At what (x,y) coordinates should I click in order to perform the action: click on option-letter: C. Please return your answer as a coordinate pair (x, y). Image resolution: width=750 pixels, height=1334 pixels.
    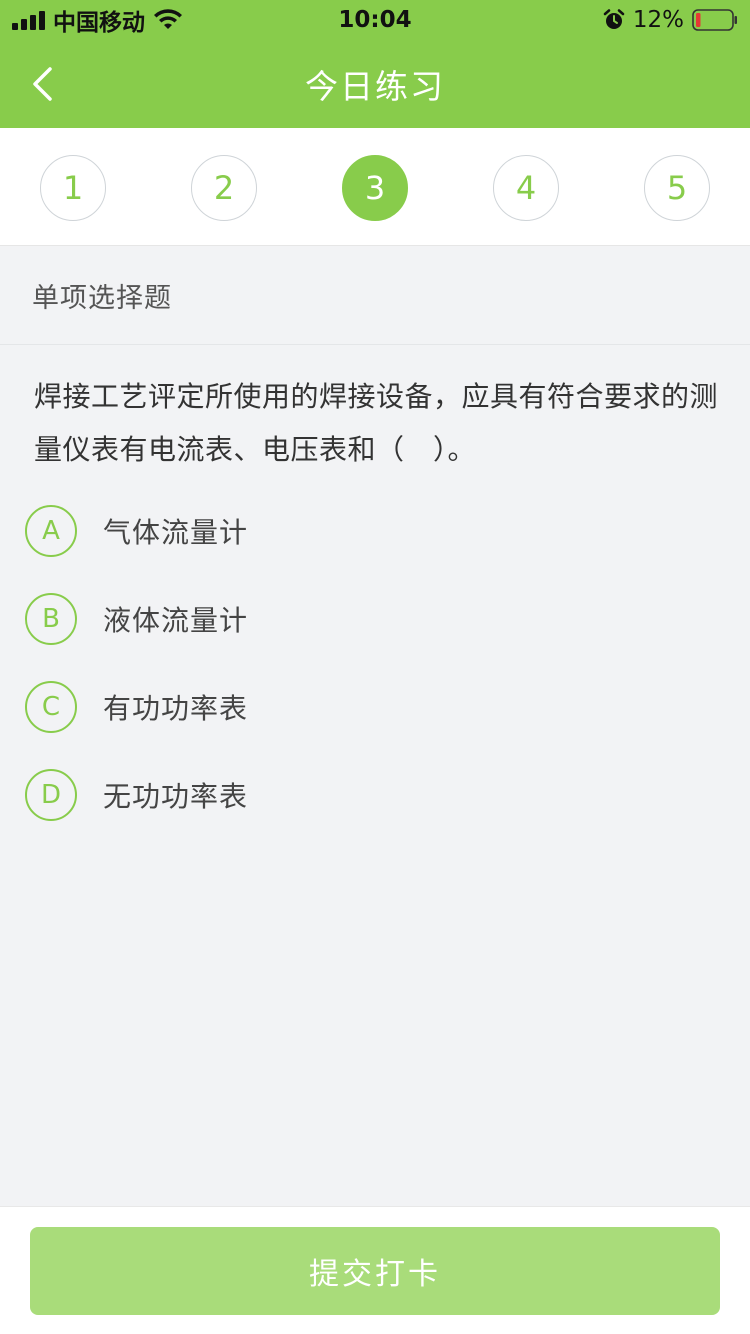
    Looking at the image, I should click on (51, 707).